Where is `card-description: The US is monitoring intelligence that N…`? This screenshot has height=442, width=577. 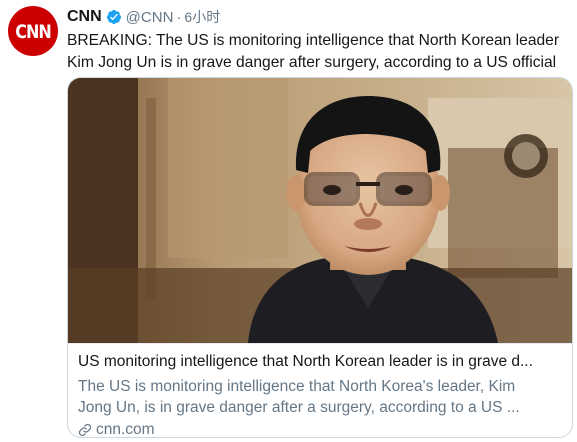
card-description: The US is monitoring intelligence that N… is located at coordinates (320, 397).